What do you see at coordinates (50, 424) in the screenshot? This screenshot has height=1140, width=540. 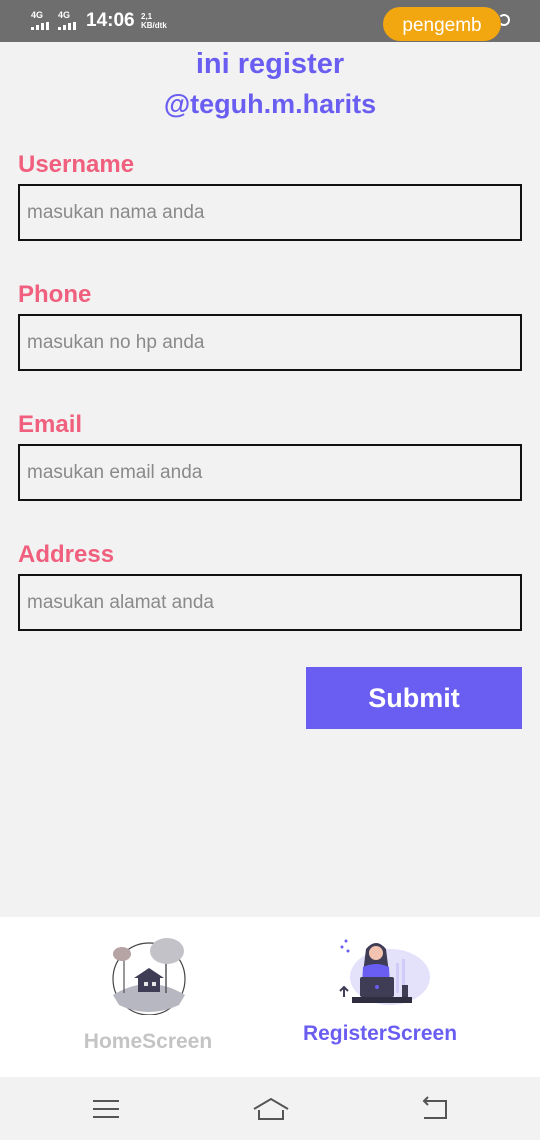 I see `email-label: Email` at bounding box center [50, 424].